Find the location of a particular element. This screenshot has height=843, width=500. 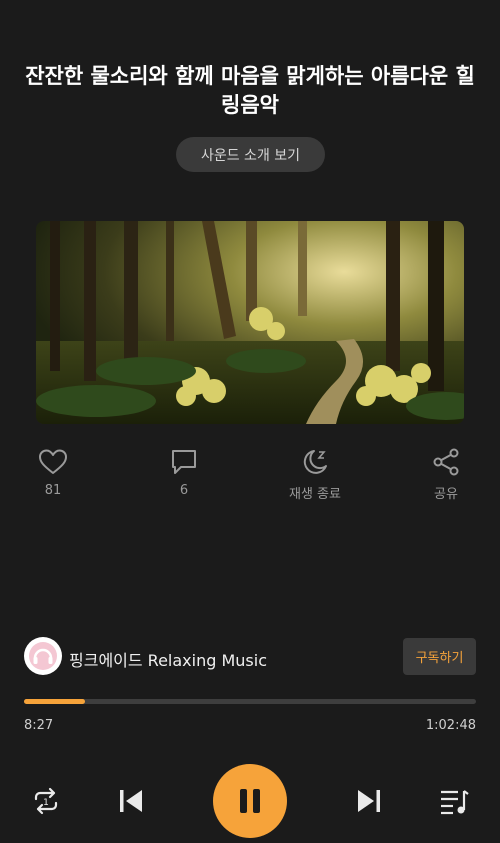

like-button: 81 is located at coordinates (53, 473).